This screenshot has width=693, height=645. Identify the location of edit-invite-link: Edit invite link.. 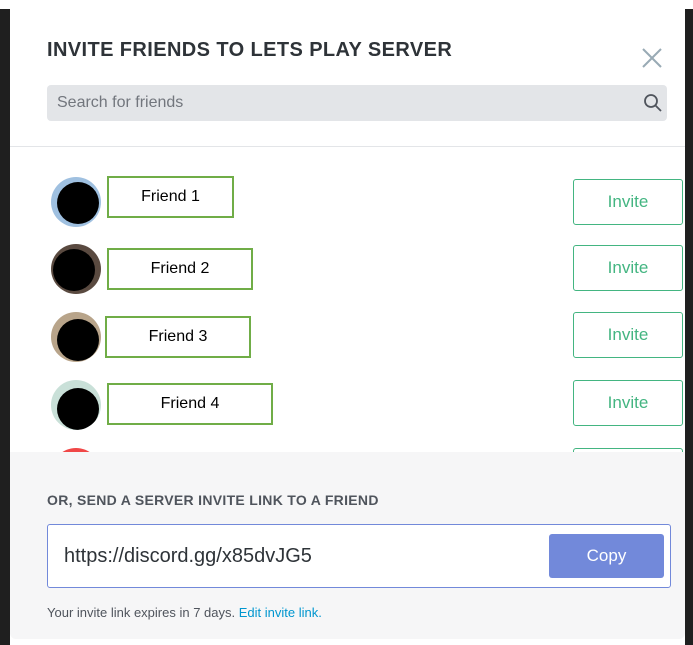
(280, 612).